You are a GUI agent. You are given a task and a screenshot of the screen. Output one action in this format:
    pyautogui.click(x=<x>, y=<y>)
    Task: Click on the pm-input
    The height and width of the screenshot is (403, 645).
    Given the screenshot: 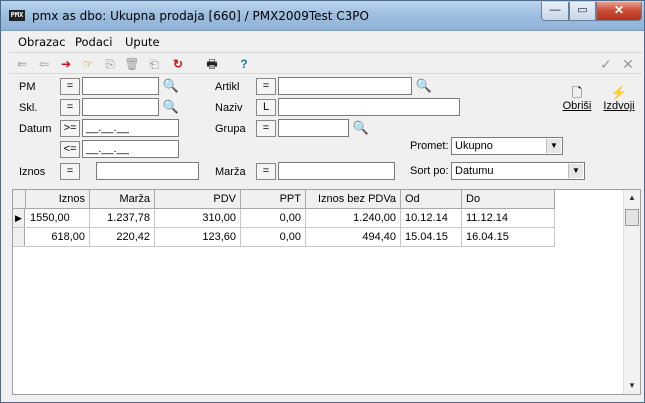 What is the action you would take?
    pyautogui.click(x=120, y=86)
    